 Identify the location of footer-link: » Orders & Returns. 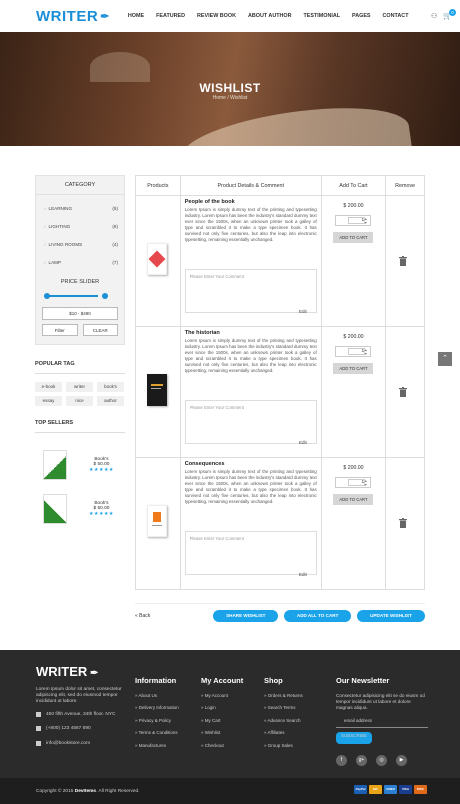
(283, 699).